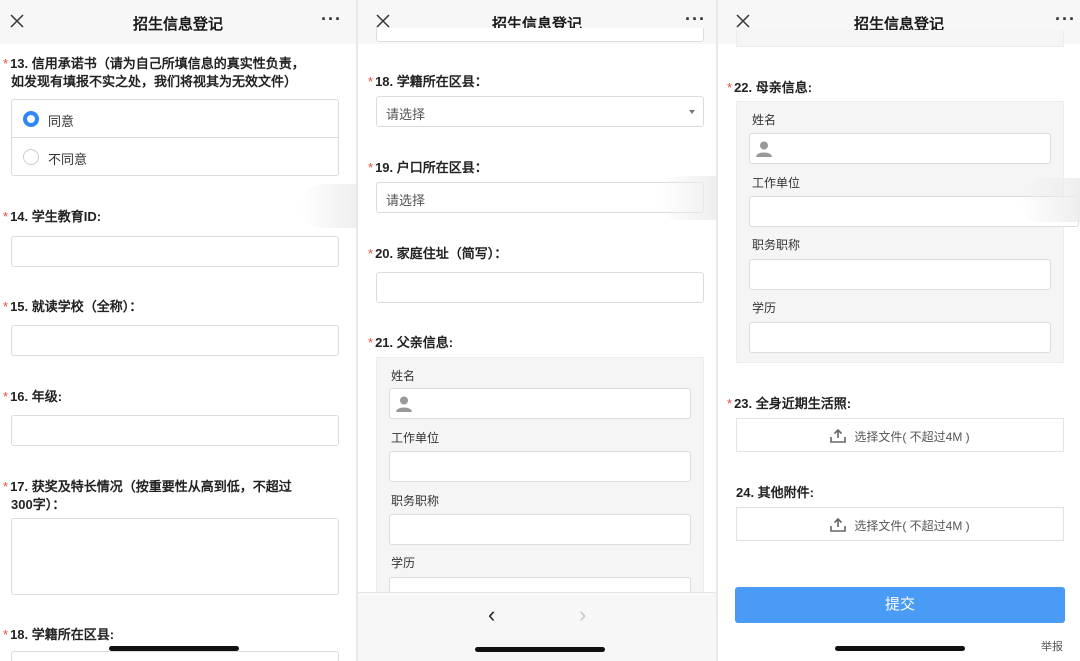 The height and width of the screenshot is (661, 1080). Describe the element at coordinates (61, 121) in the screenshot. I see `option-label: 同意` at that location.